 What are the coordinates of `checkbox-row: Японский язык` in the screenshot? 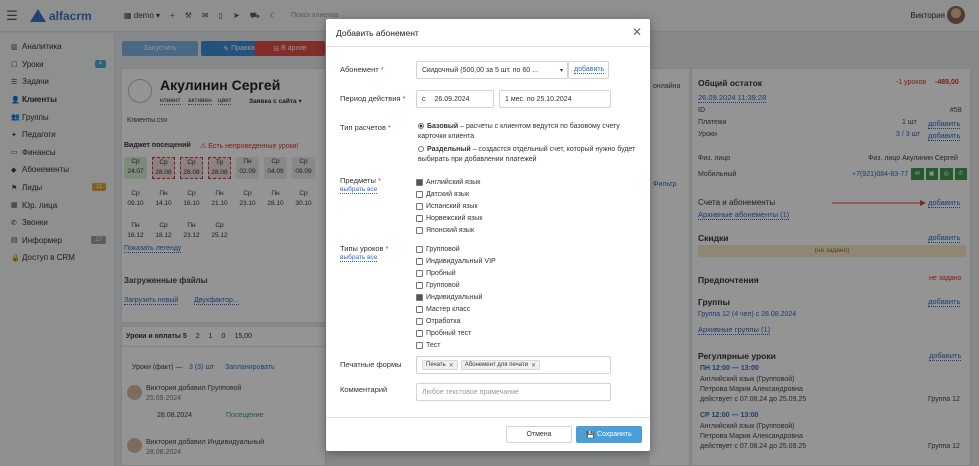 It's located at (445, 230).